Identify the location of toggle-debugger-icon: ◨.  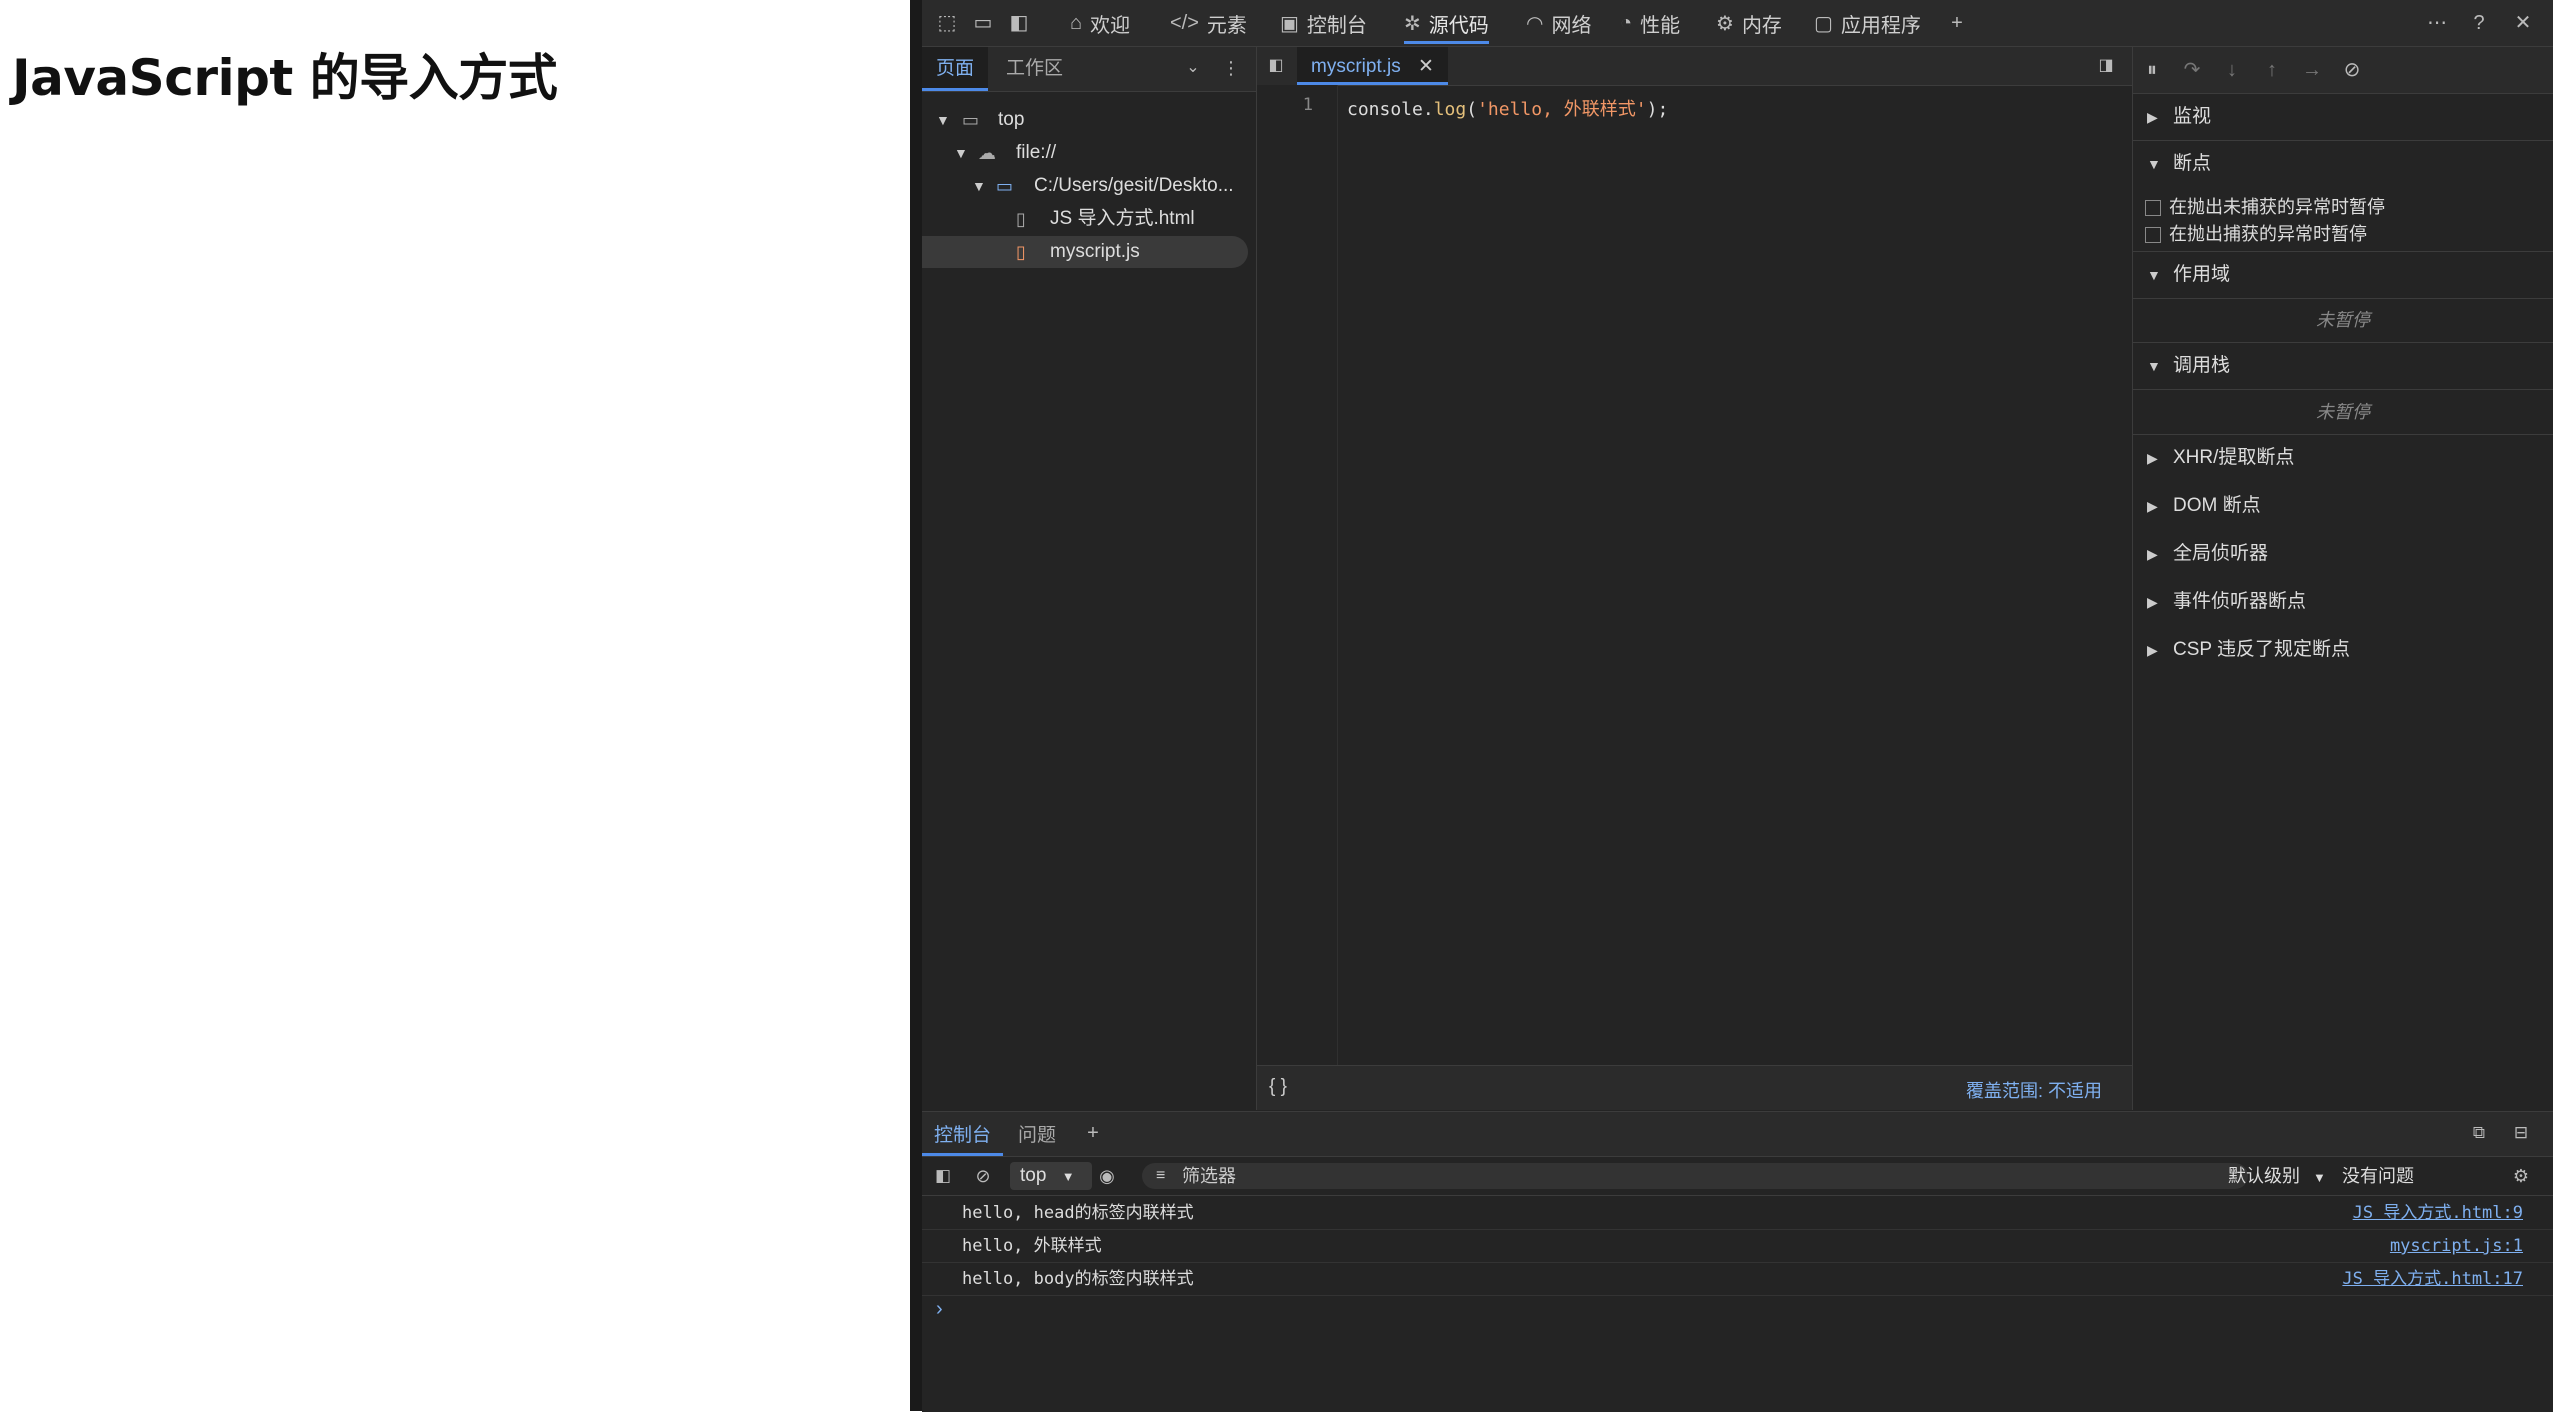
(2106, 66).